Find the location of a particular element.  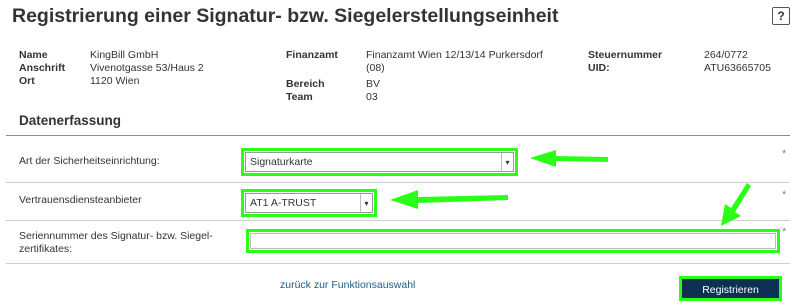

arrow-to-provider-select is located at coordinates (449, 199).